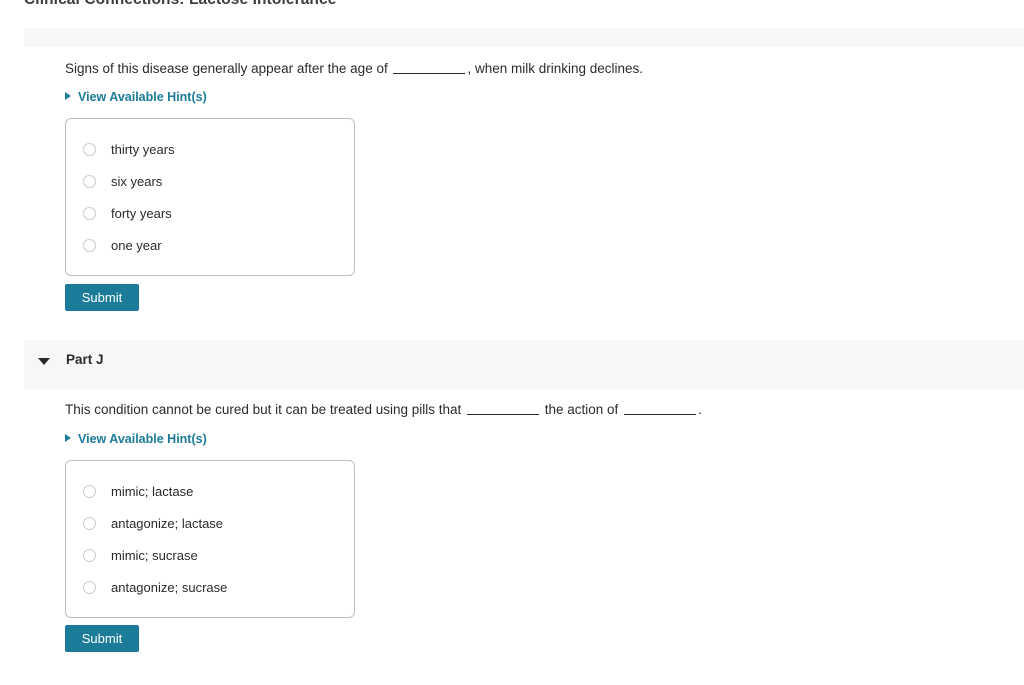 The image size is (1024, 685). I want to click on choice-row: antagonize; sucrase, so click(210, 587).